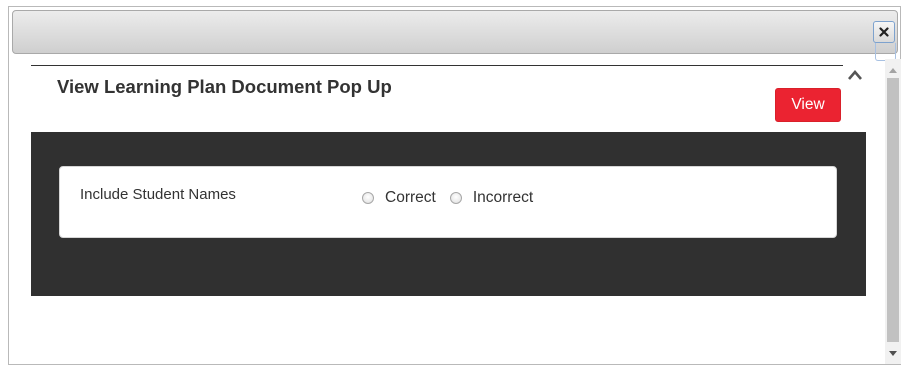  I want to click on radio-incorrect, so click(455, 198).